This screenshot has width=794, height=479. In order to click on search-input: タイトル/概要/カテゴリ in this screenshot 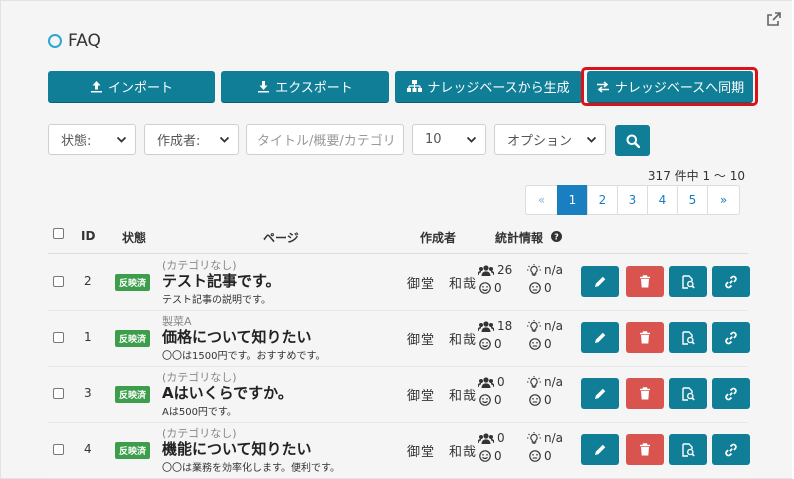, I will do `click(325, 139)`.